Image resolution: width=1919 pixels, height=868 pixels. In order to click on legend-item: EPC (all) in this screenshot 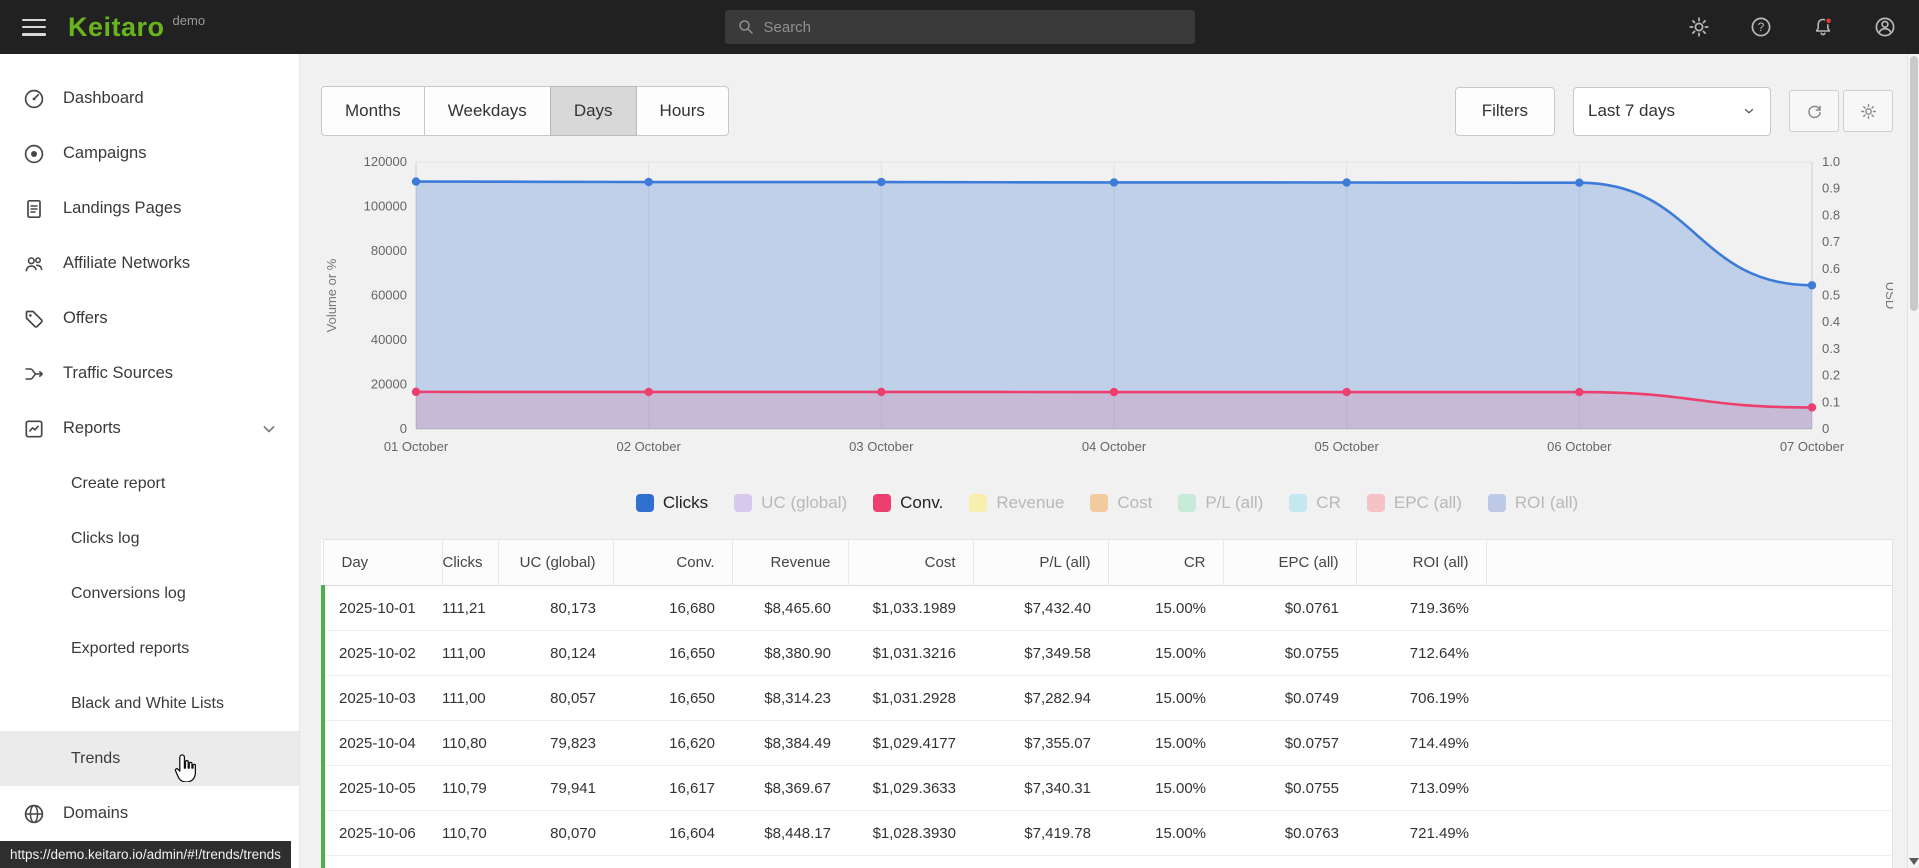, I will do `click(1414, 503)`.